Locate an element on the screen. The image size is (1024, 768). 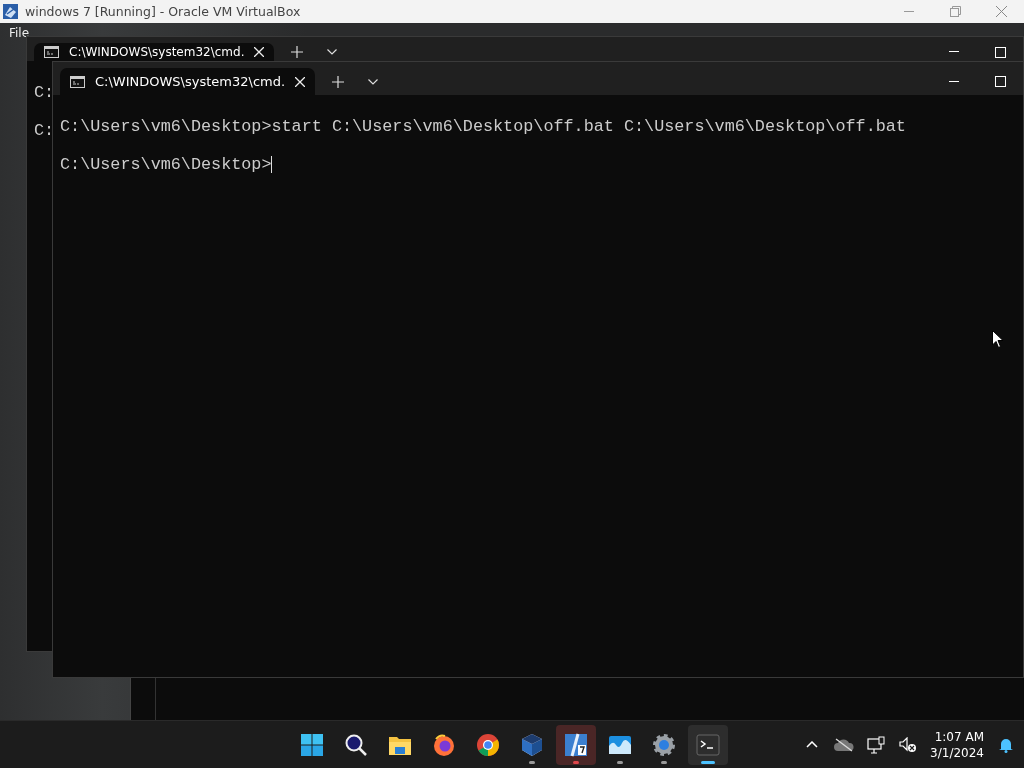
clock: 1:07 AM 3/1/2024 is located at coordinates (958, 744).